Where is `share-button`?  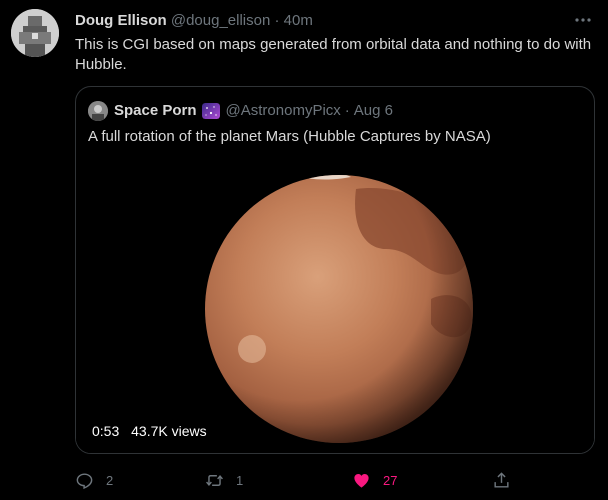 share-button is located at coordinates (507, 480).